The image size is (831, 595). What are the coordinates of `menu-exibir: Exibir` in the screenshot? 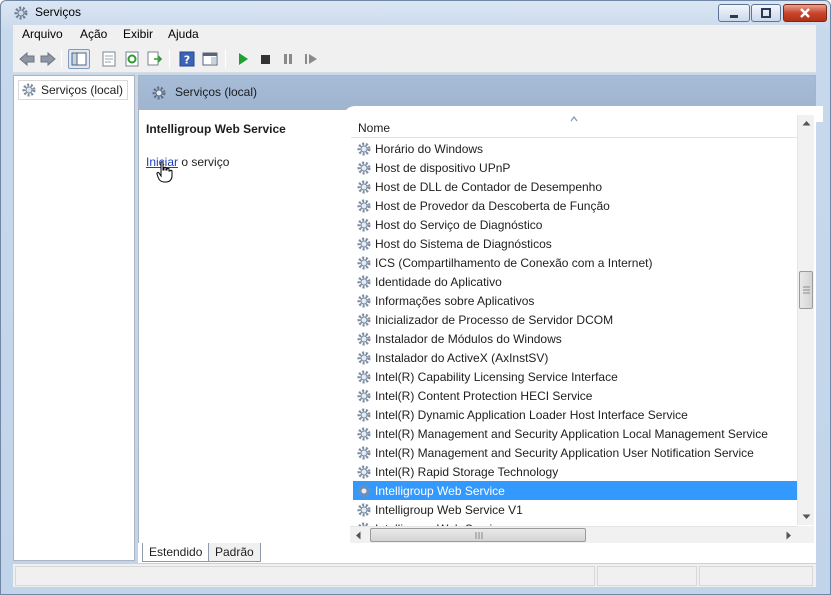 It's located at (138, 34).